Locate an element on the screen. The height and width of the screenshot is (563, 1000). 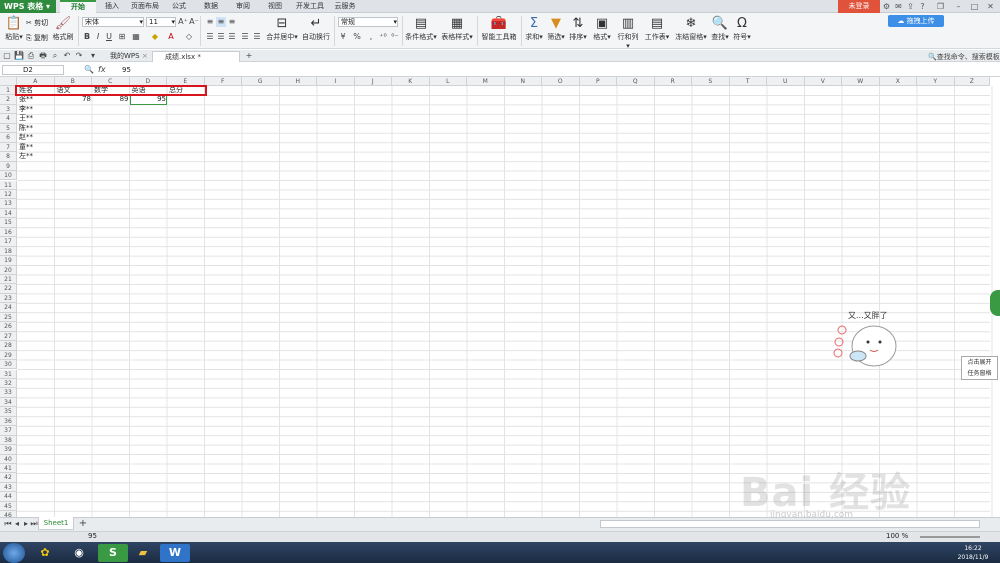
row-header-11: 11 is located at coordinates (8, 185).